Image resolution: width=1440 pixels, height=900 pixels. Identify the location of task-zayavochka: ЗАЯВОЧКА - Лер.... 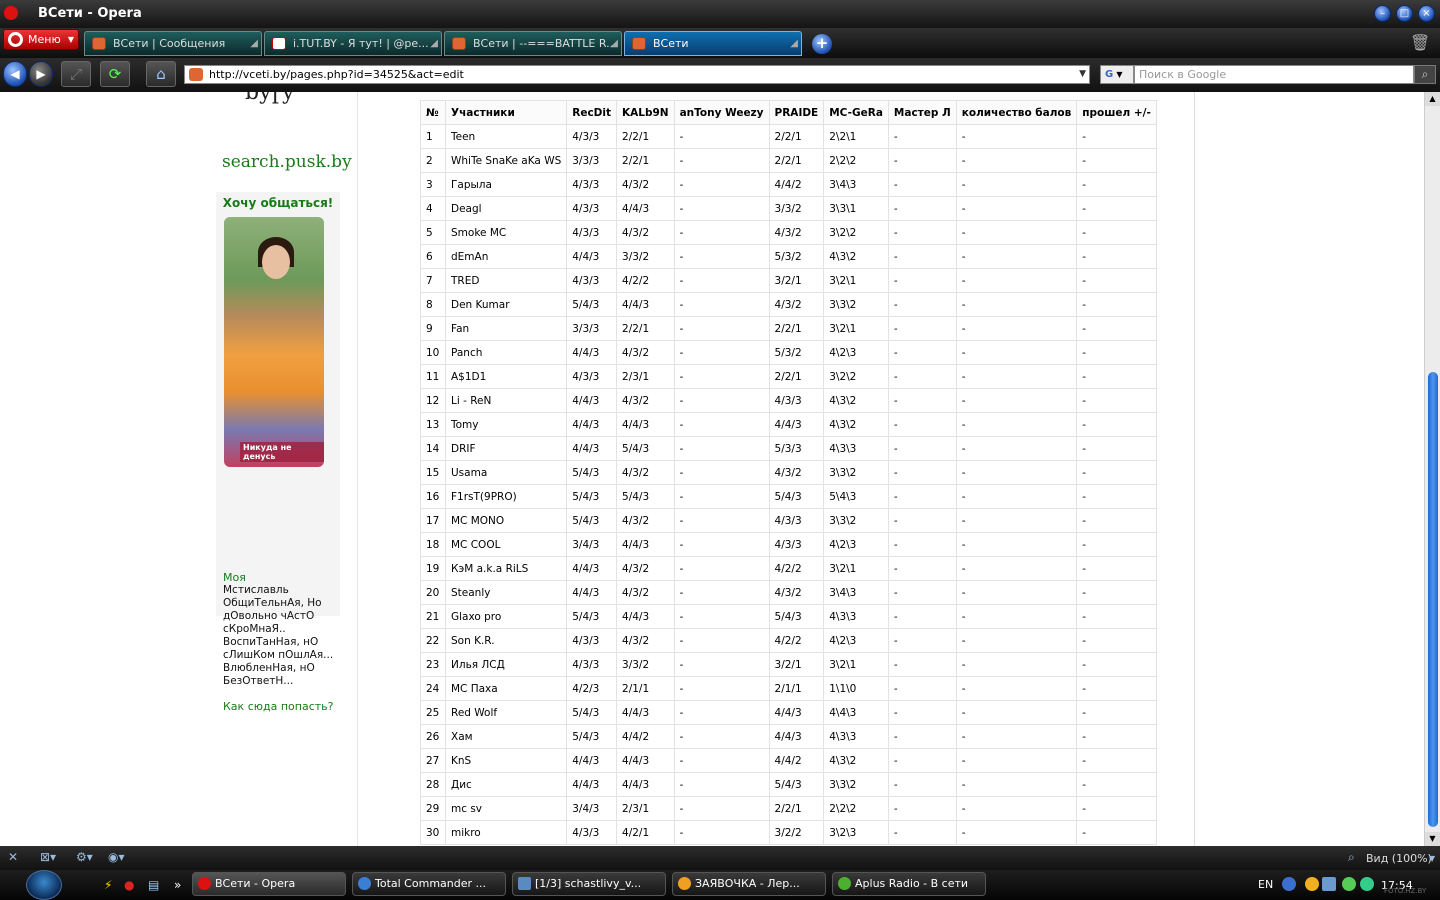
(749, 884).